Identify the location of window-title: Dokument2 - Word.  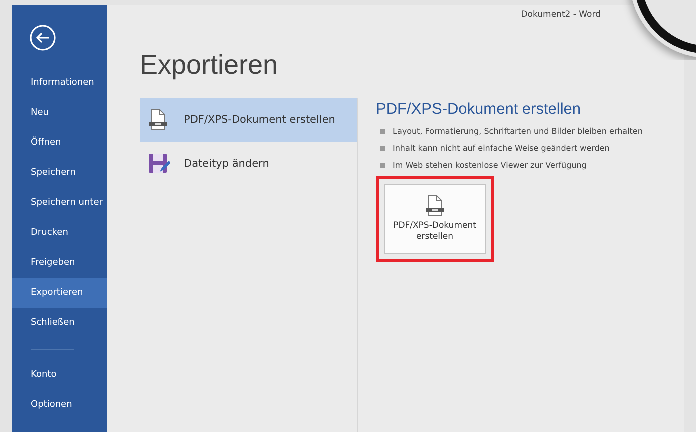
(561, 15).